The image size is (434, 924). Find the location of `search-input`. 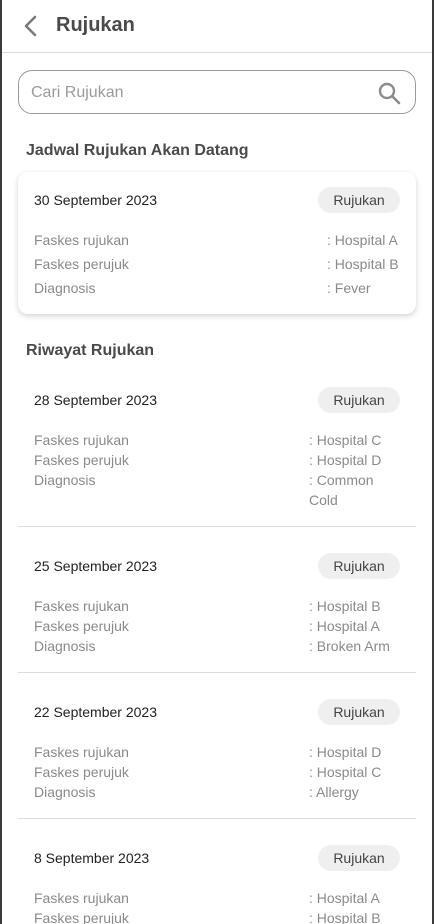

search-input is located at coordinates (196, 93).